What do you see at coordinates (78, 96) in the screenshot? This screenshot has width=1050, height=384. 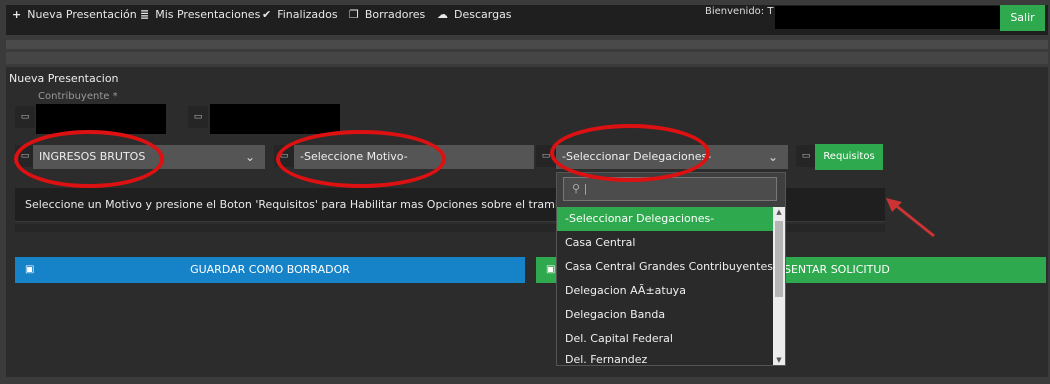 I see `contribuyente-label: Contribuyente *` at bounding box center [78, 96].